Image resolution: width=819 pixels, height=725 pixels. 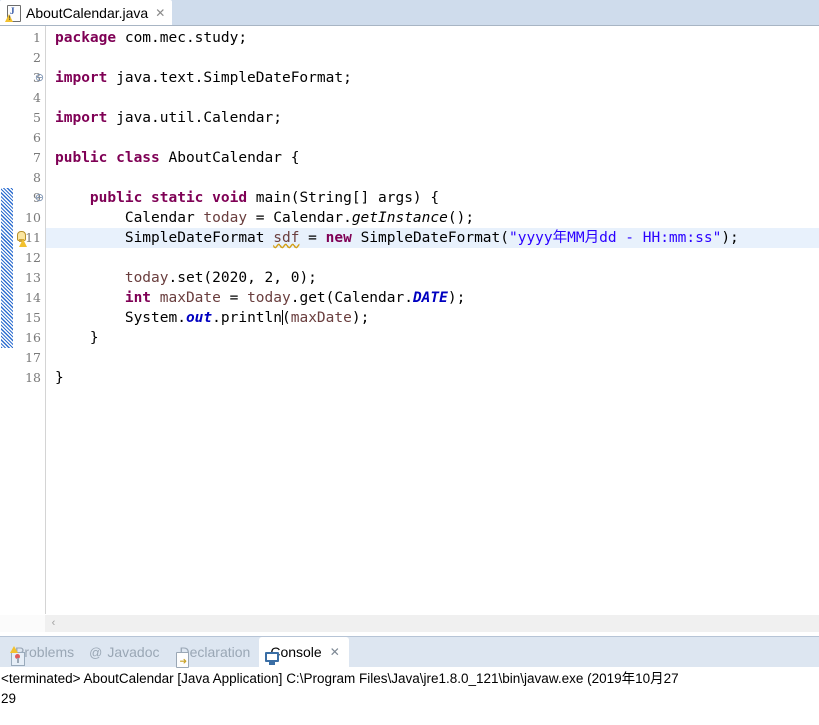 What do you see at coordinates (343, 238) in the screenshot?
I see `code-token: new` at bounding box center [343, 238].